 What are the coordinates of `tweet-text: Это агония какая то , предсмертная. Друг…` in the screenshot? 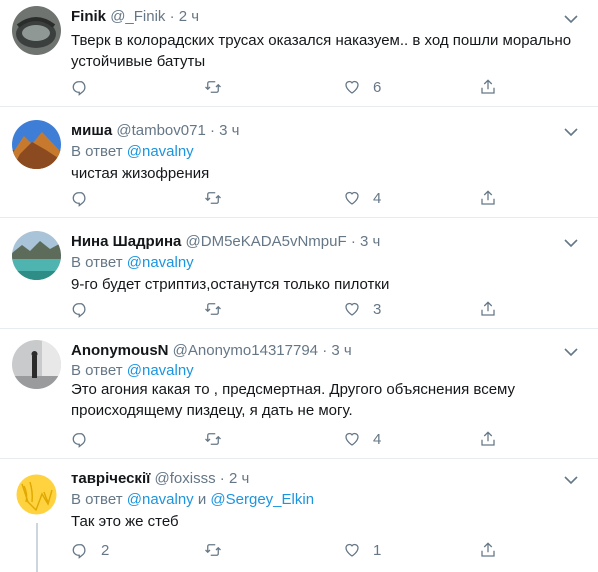 It's located at (293, 400).